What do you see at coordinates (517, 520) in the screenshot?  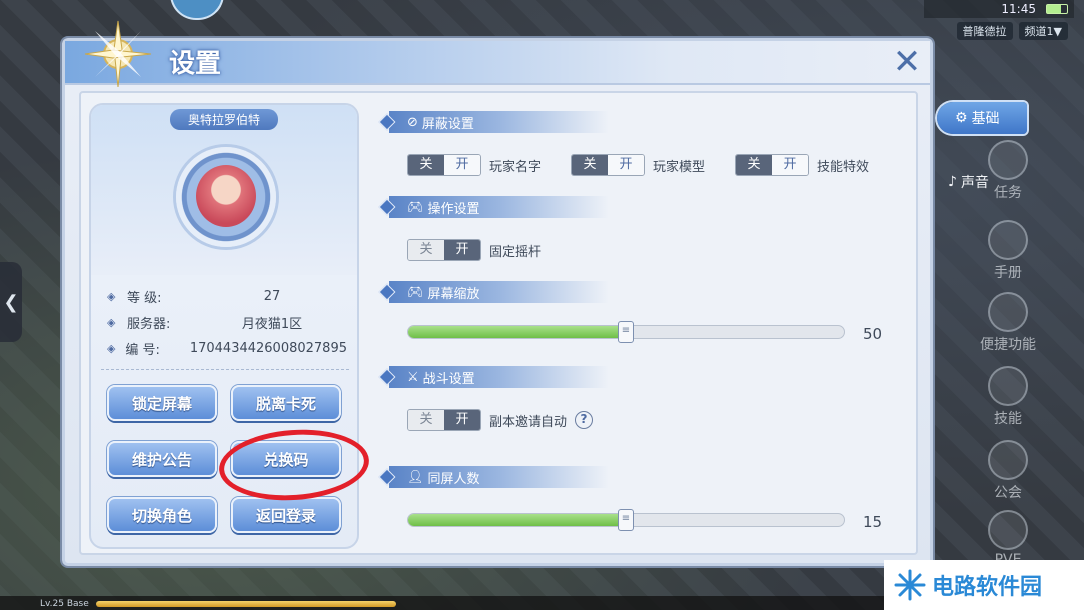 I see `same-screen-slider-fill` at bounding box center [517, 520].